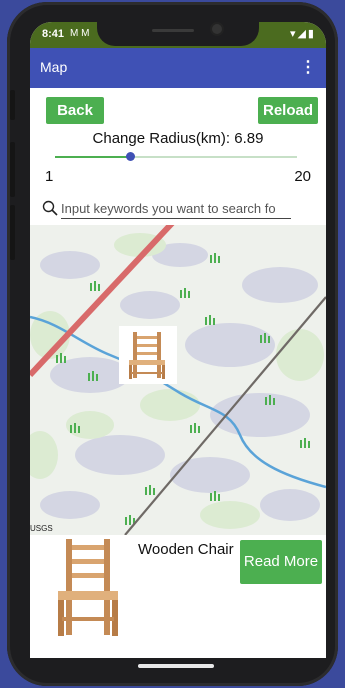 The width and height of the screenshot is (345, 688). Describe the element at coordinates (53, 34) in the screenshot. I see `status-time: 8:41` at that location.